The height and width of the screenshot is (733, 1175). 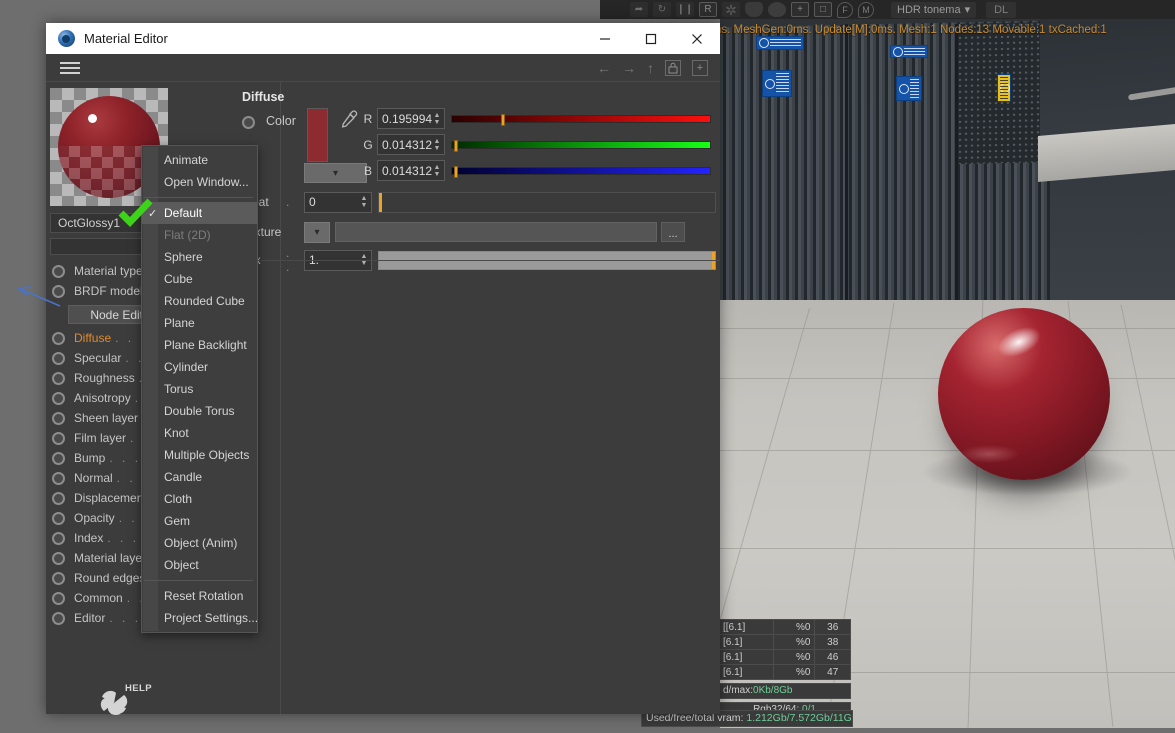 I want to click on add-icon: +, so click(x=700, y=67).